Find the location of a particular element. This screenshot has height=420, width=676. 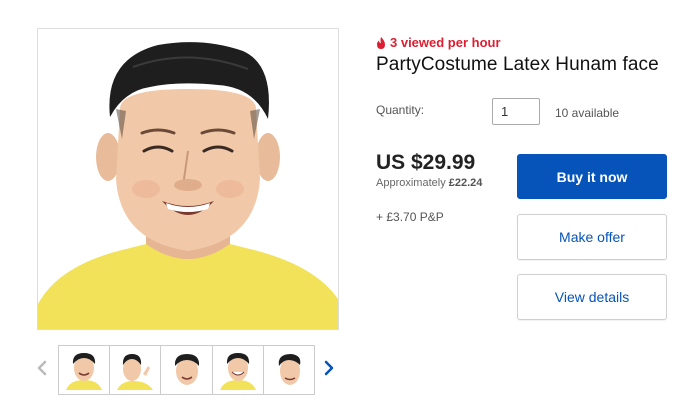

approximate-price: Approximately £22.24 is located at coordinates (429, 183).